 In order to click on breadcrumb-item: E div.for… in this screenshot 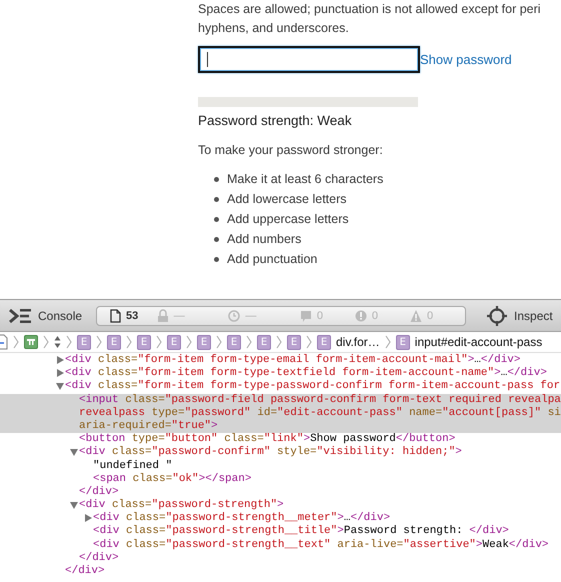, I will do `click(348, 342)`.